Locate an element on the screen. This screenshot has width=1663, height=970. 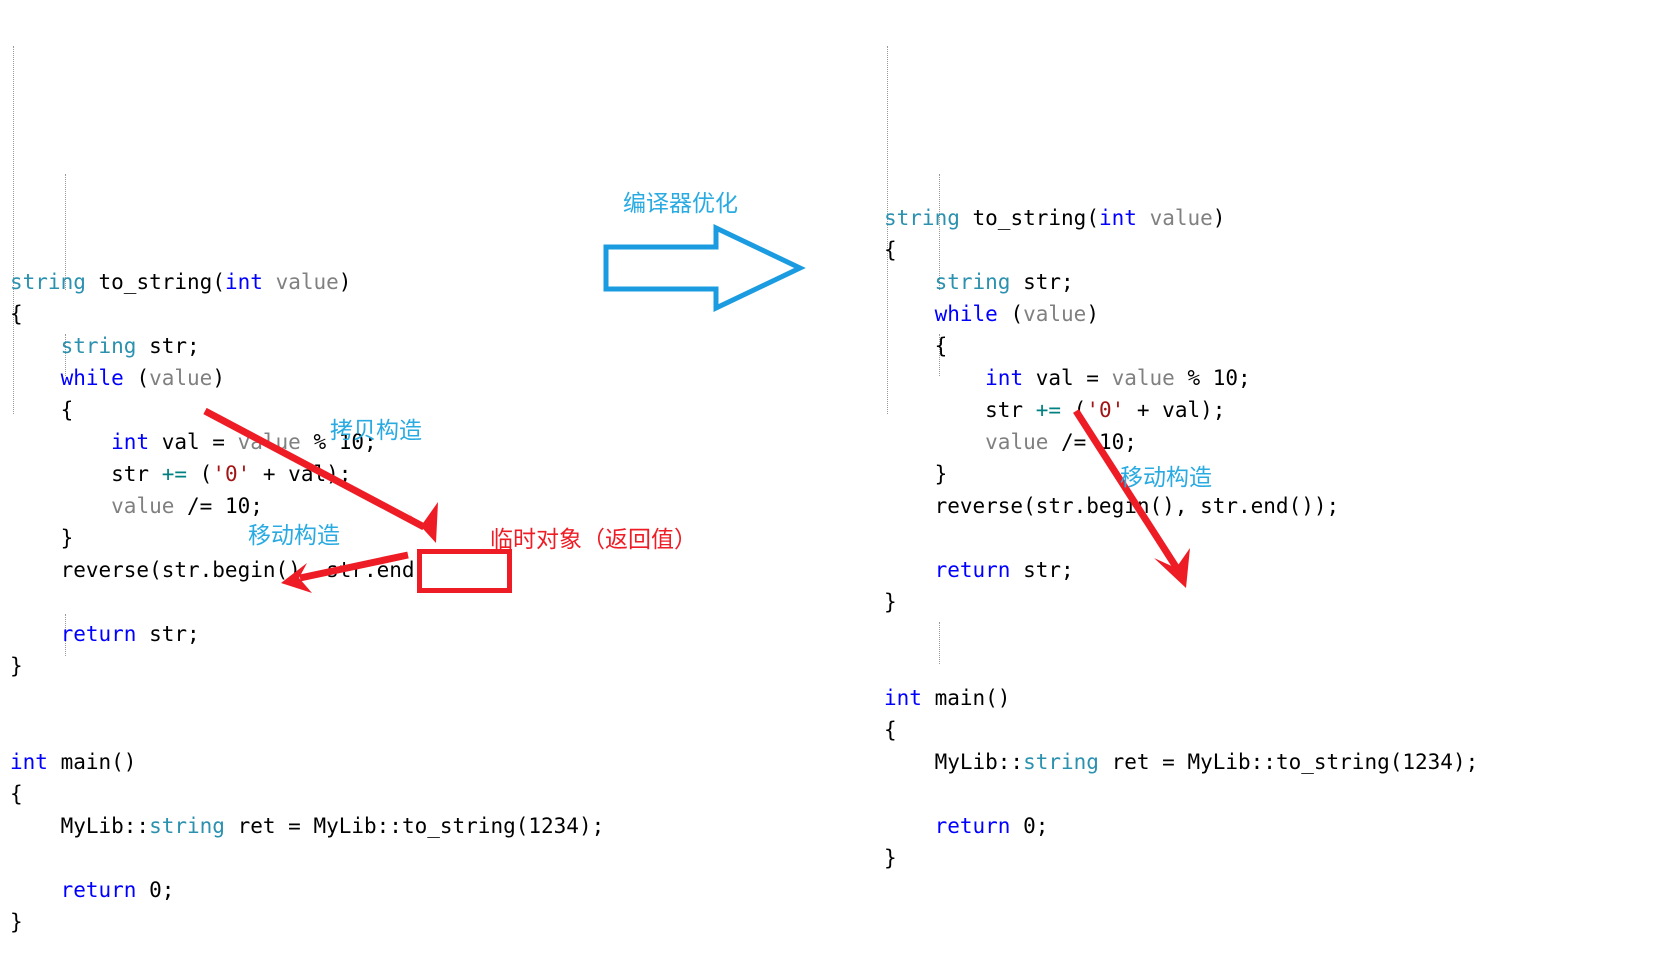
code-token: 0; is located at coordinates (155, 890).